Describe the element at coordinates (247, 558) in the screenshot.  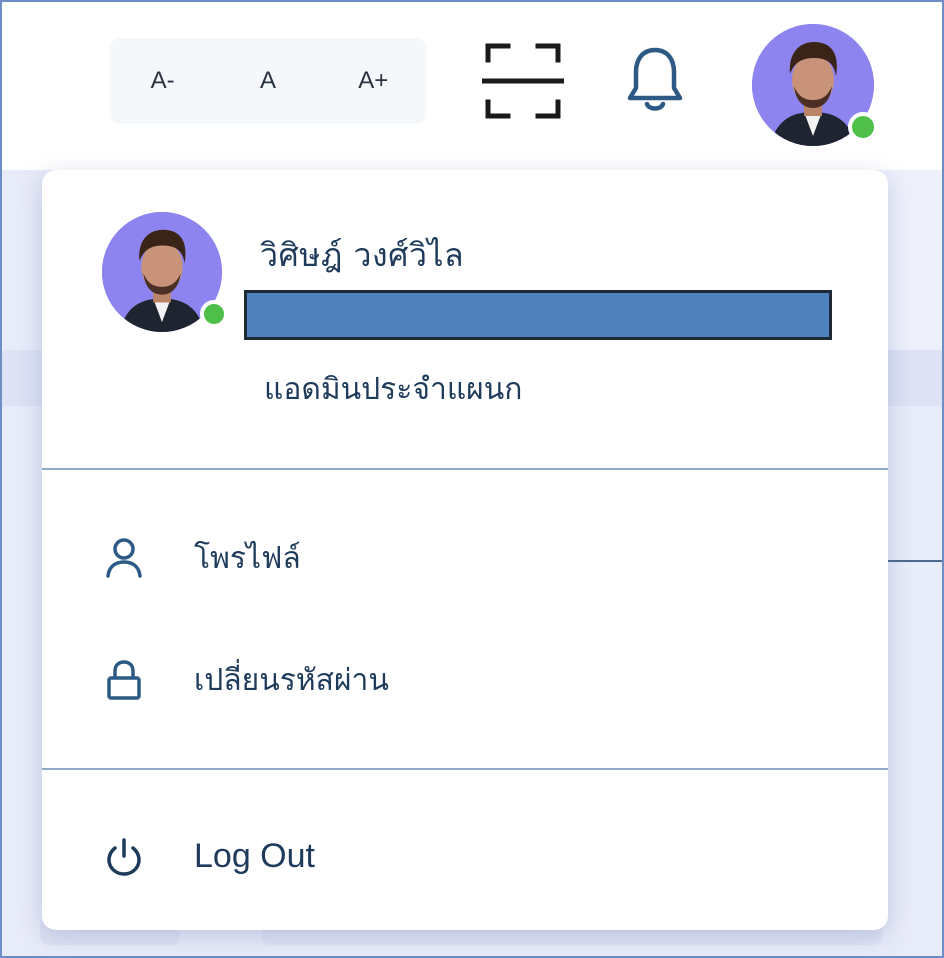
I see `menu-item-label: โพรไฟล์` at that location.